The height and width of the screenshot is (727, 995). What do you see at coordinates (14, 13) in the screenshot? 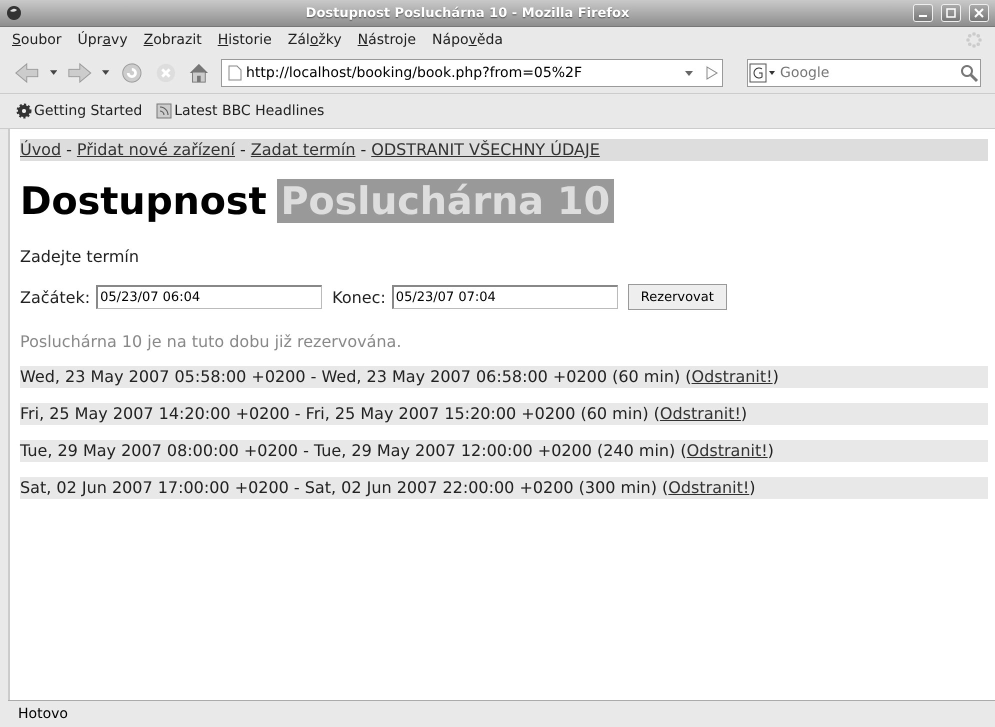
I see `globe-icon` at bounding box center [14, 13].